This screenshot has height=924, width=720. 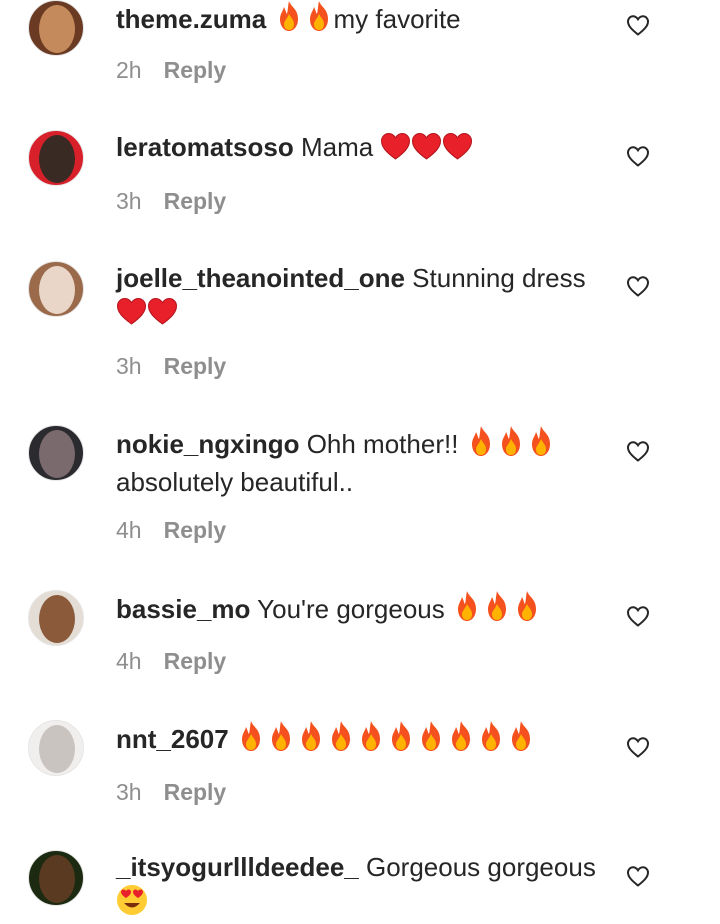 I want to click on comment-text: Gorgeous gorgeous, so click(x=477, y=867).